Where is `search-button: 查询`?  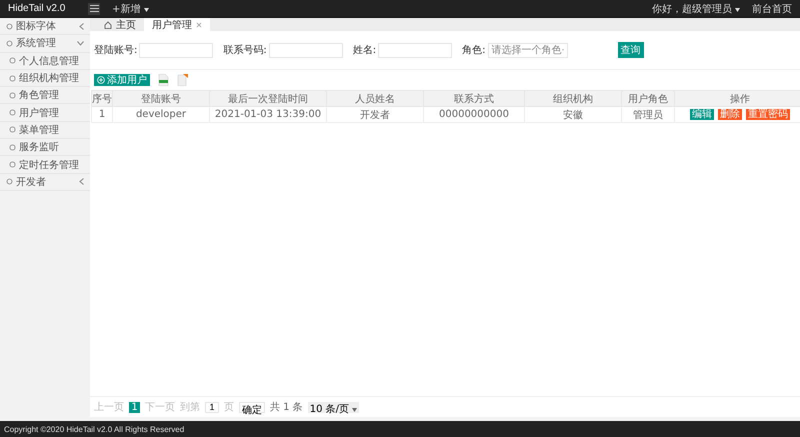 search-button: 查询 is located at coordinates (631, 50).